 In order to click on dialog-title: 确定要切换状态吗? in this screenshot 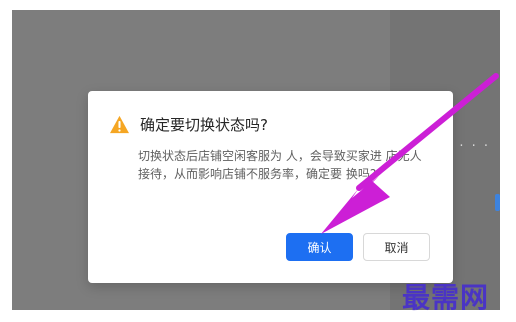, I will do `click(204, 125)`.